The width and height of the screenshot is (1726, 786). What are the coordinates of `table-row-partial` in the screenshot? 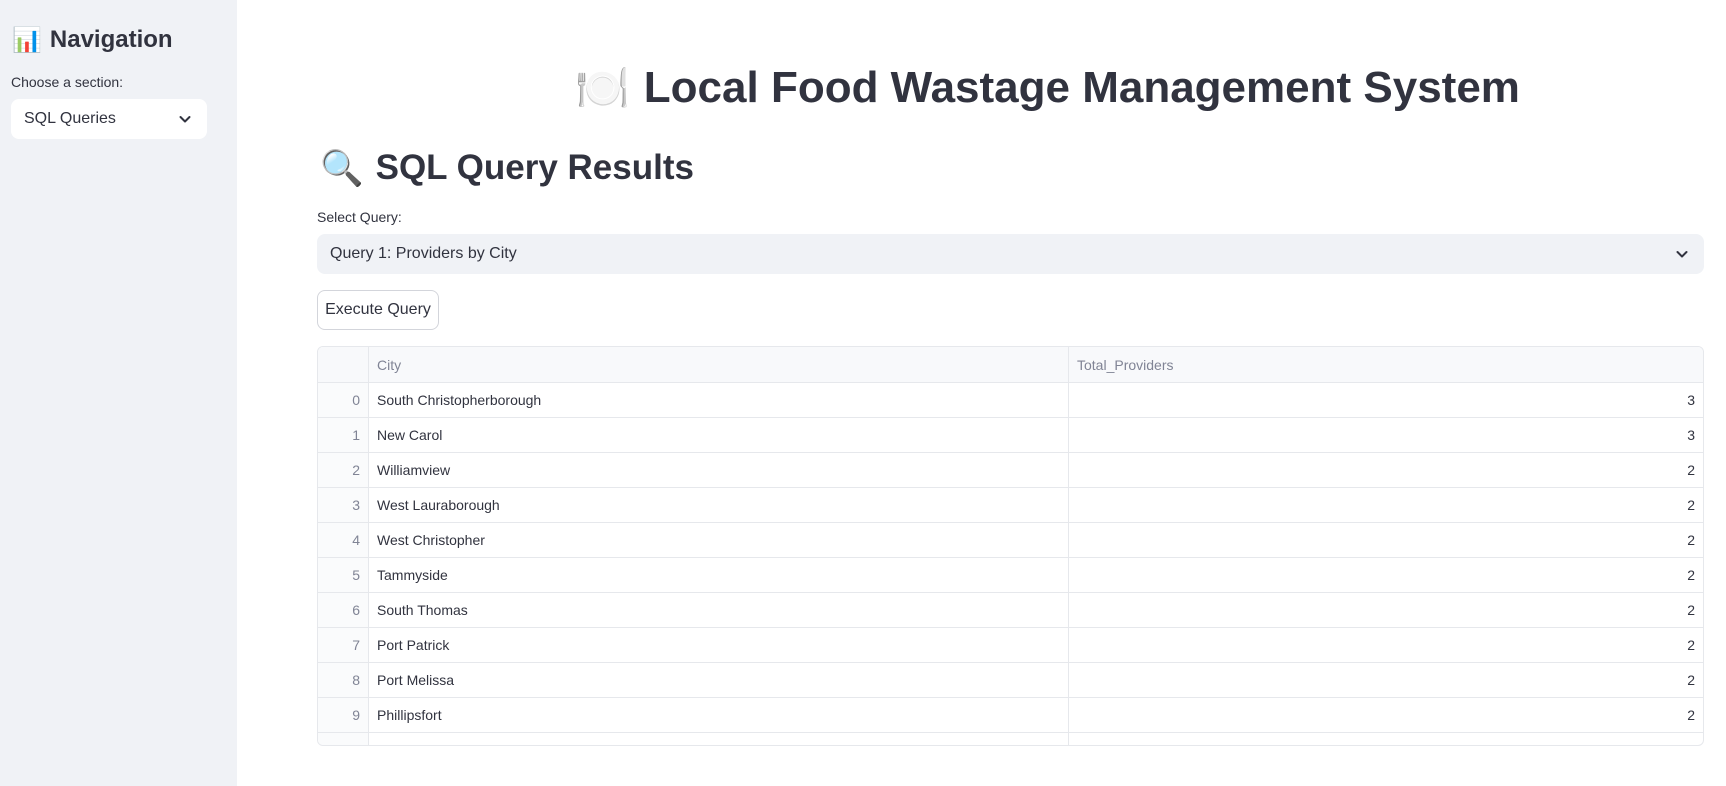 It's located at (1010, 739).